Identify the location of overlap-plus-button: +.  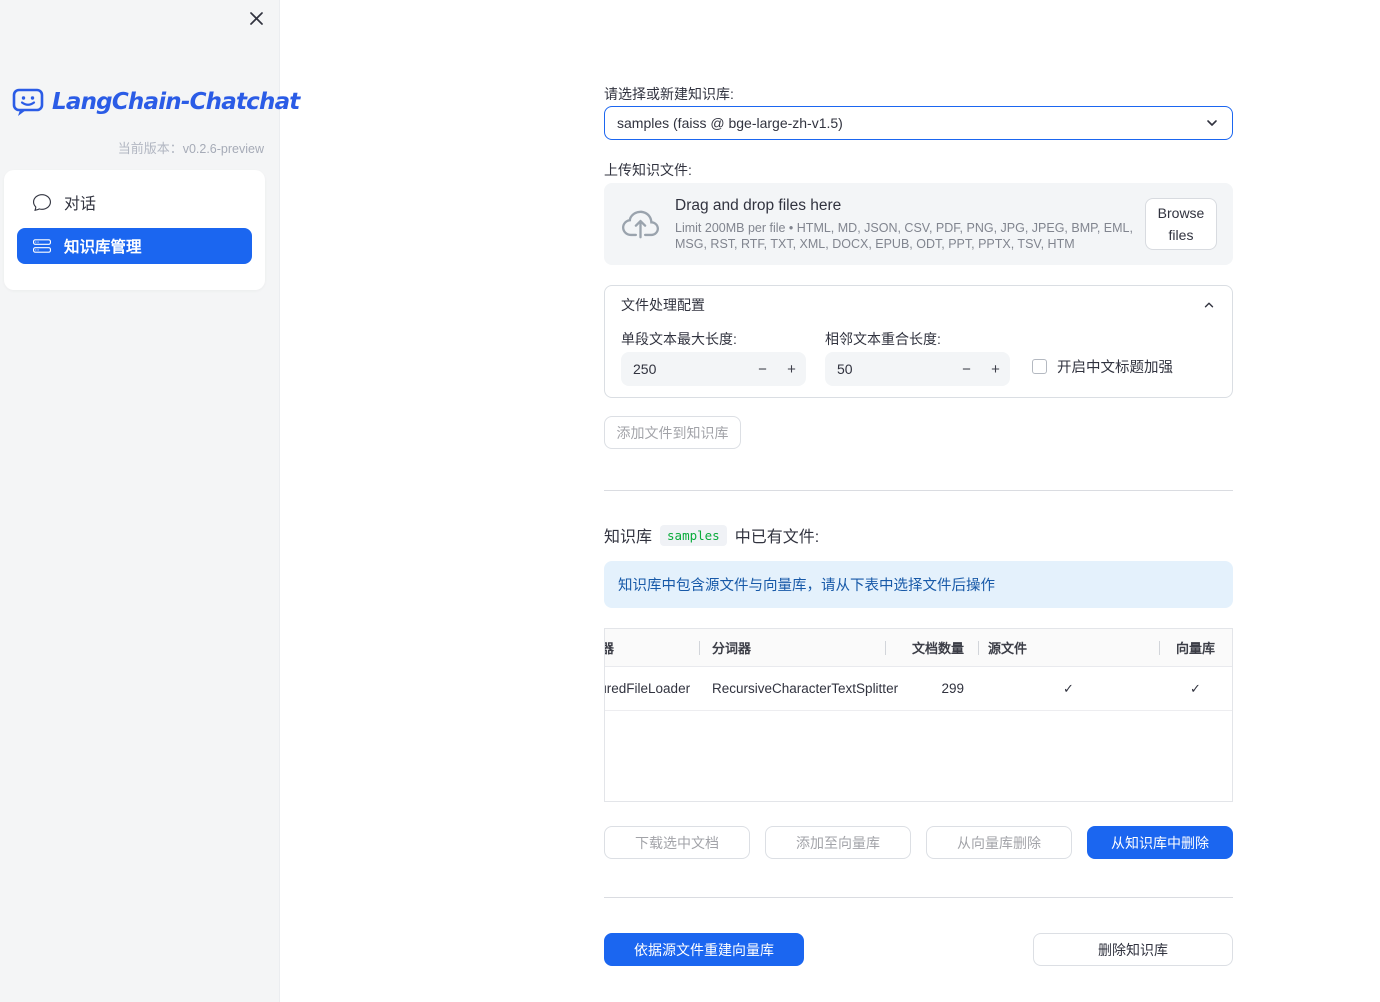
(995, 369).